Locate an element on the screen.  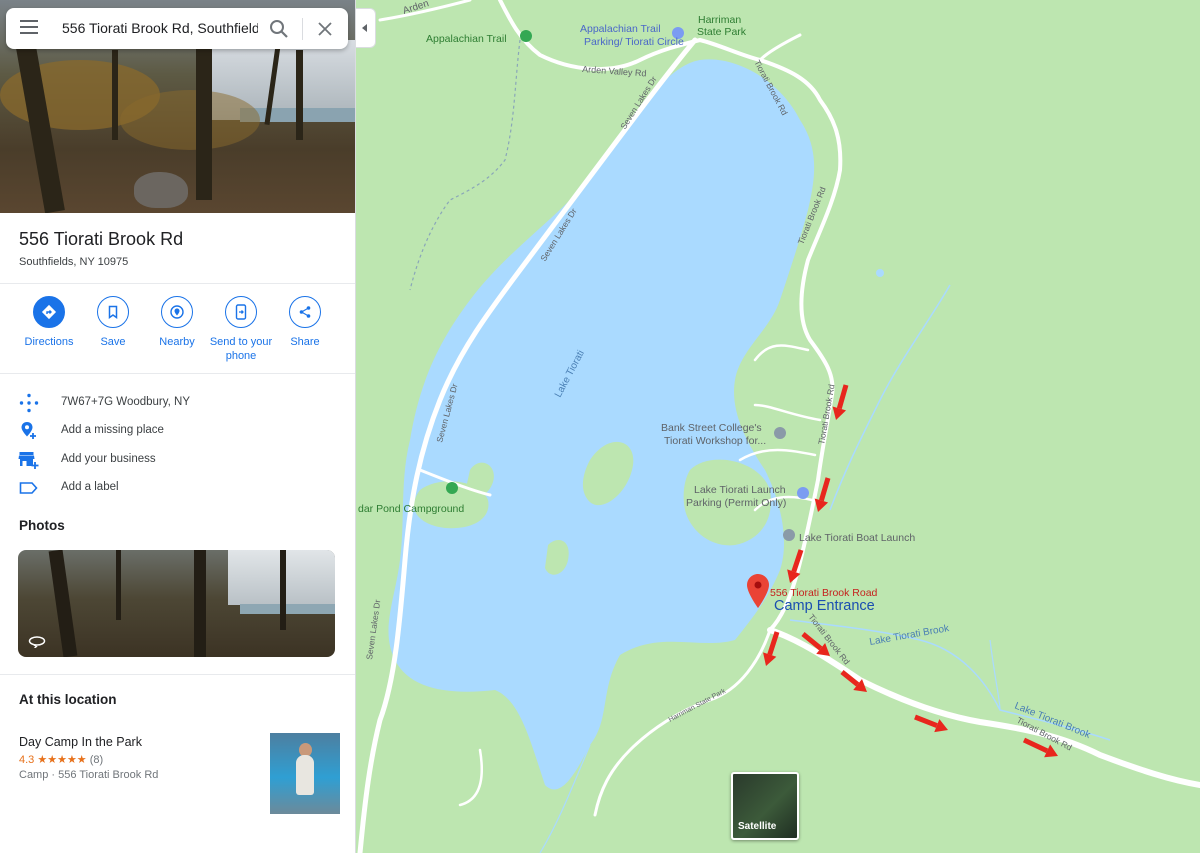
thumb-person-body is located at coordinates (305, 775).